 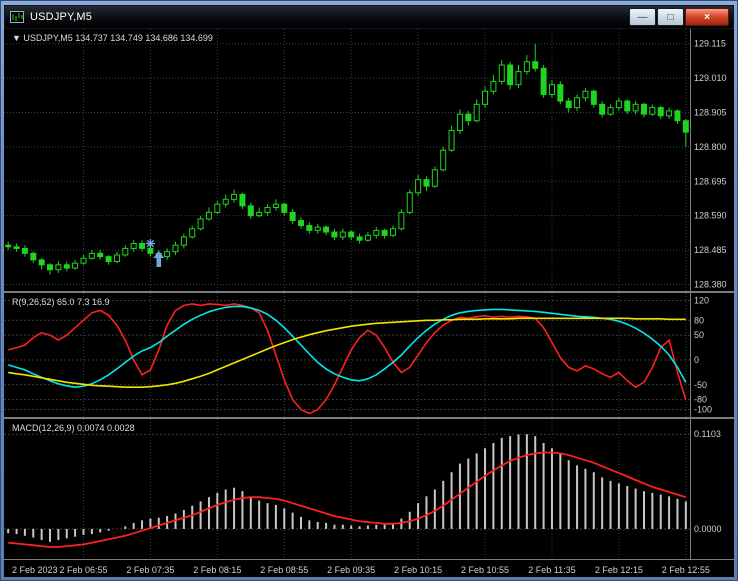 I want to click on axis-label: 0.1103, so click(x=707, y=434).